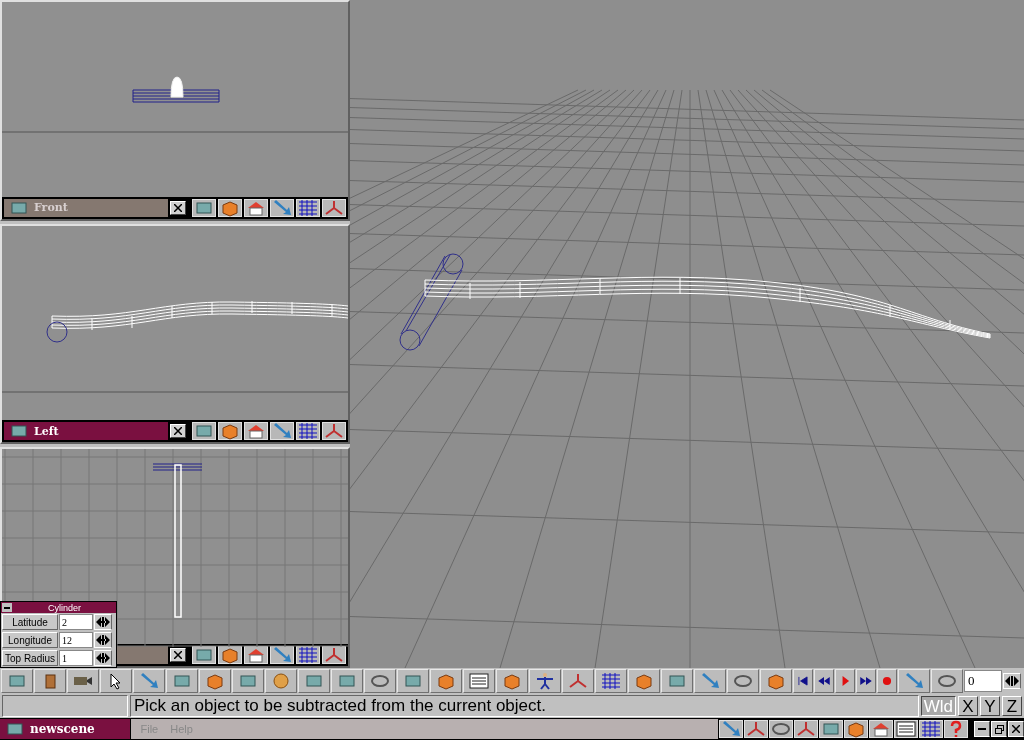  I want to click on frame-field: 0, so click(983, 681).